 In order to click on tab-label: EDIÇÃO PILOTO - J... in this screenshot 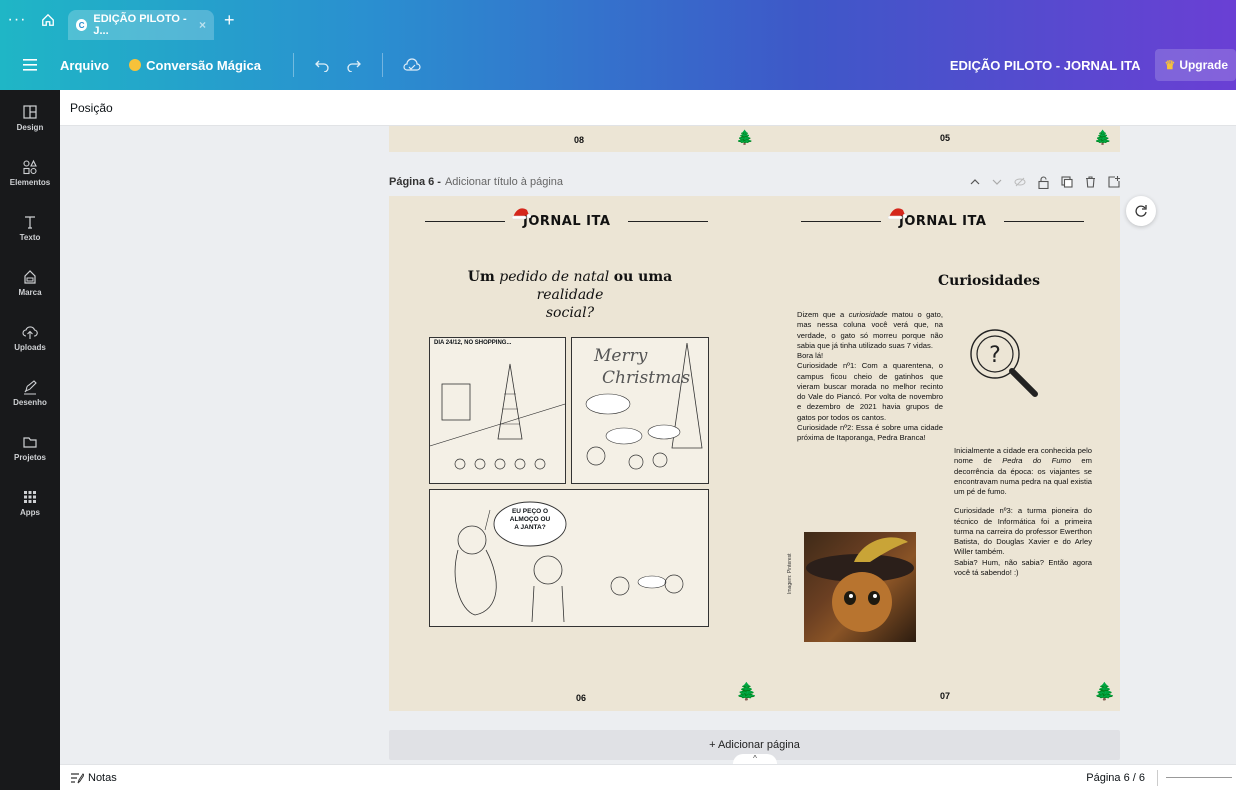, I will do `click(140, 25)`.